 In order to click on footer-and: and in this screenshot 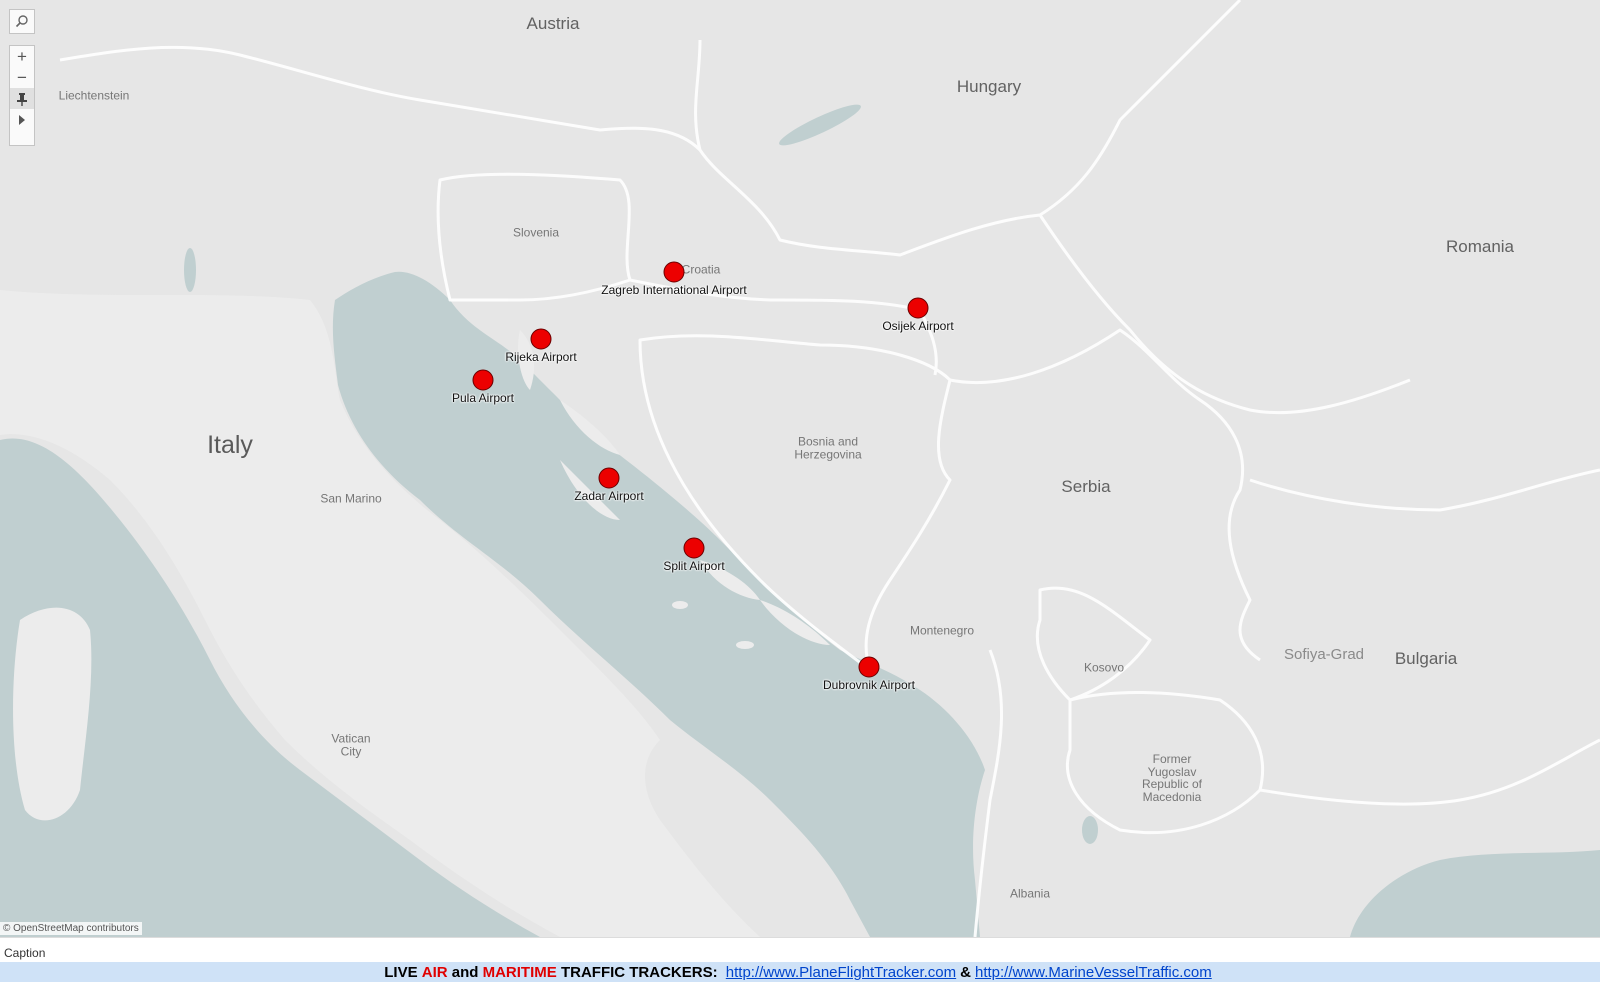, I will do `click(465, 972)`.